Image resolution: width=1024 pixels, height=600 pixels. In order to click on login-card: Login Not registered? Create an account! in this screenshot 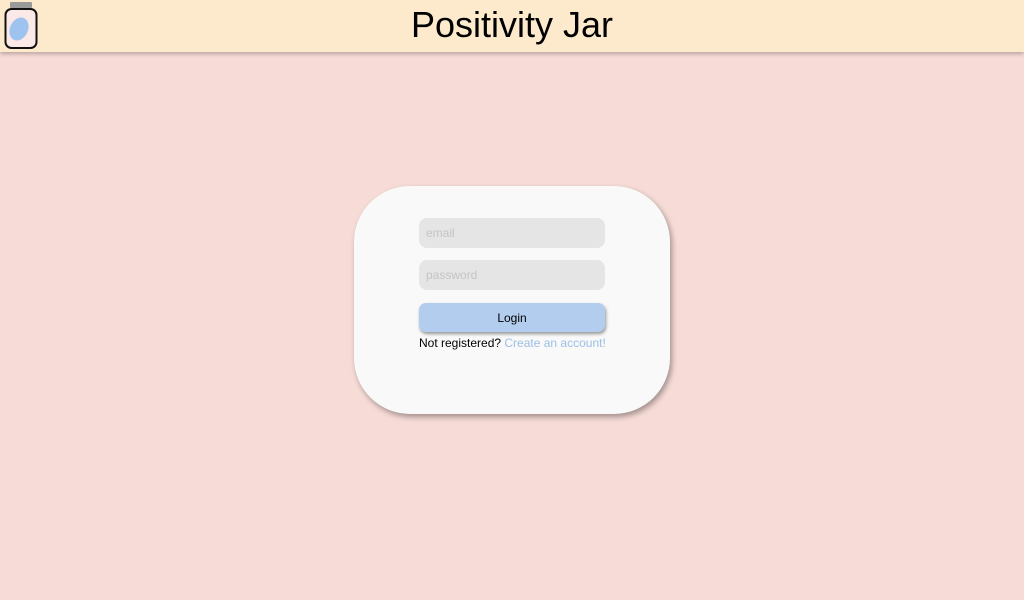, I will do `click(512, 300)`.